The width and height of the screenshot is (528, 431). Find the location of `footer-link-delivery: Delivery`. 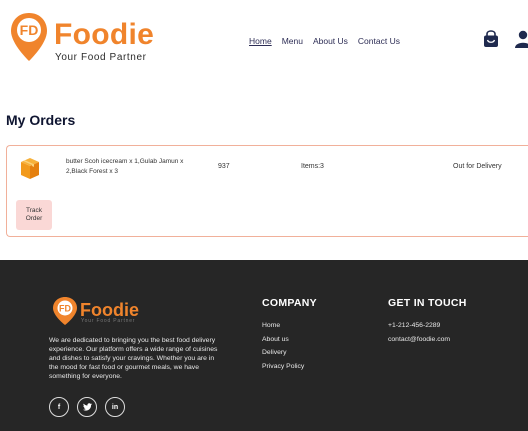

footer-link-delivery: Delivery is located at coordinates (283, 353).